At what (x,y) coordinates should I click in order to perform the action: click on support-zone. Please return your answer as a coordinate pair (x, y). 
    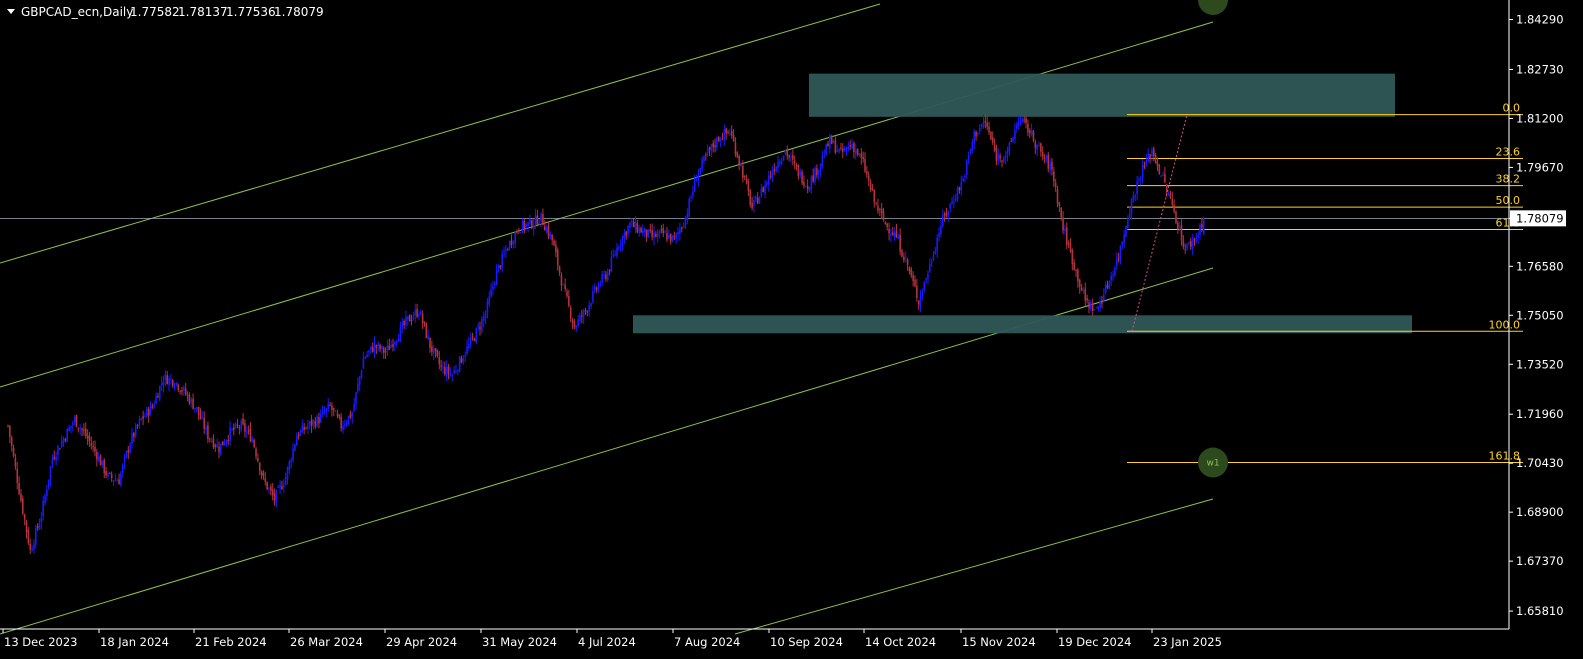
    Looking at the image, I should click on (1022, 324).